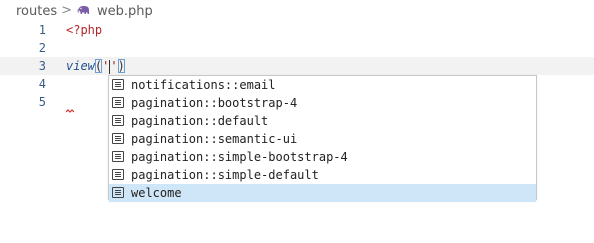 The height and width of the screenshot is (243, 594). What do you see at coordinates (42, 66) in the screenshot?
I see `line-number: 3` at bounding box center [42, 66].